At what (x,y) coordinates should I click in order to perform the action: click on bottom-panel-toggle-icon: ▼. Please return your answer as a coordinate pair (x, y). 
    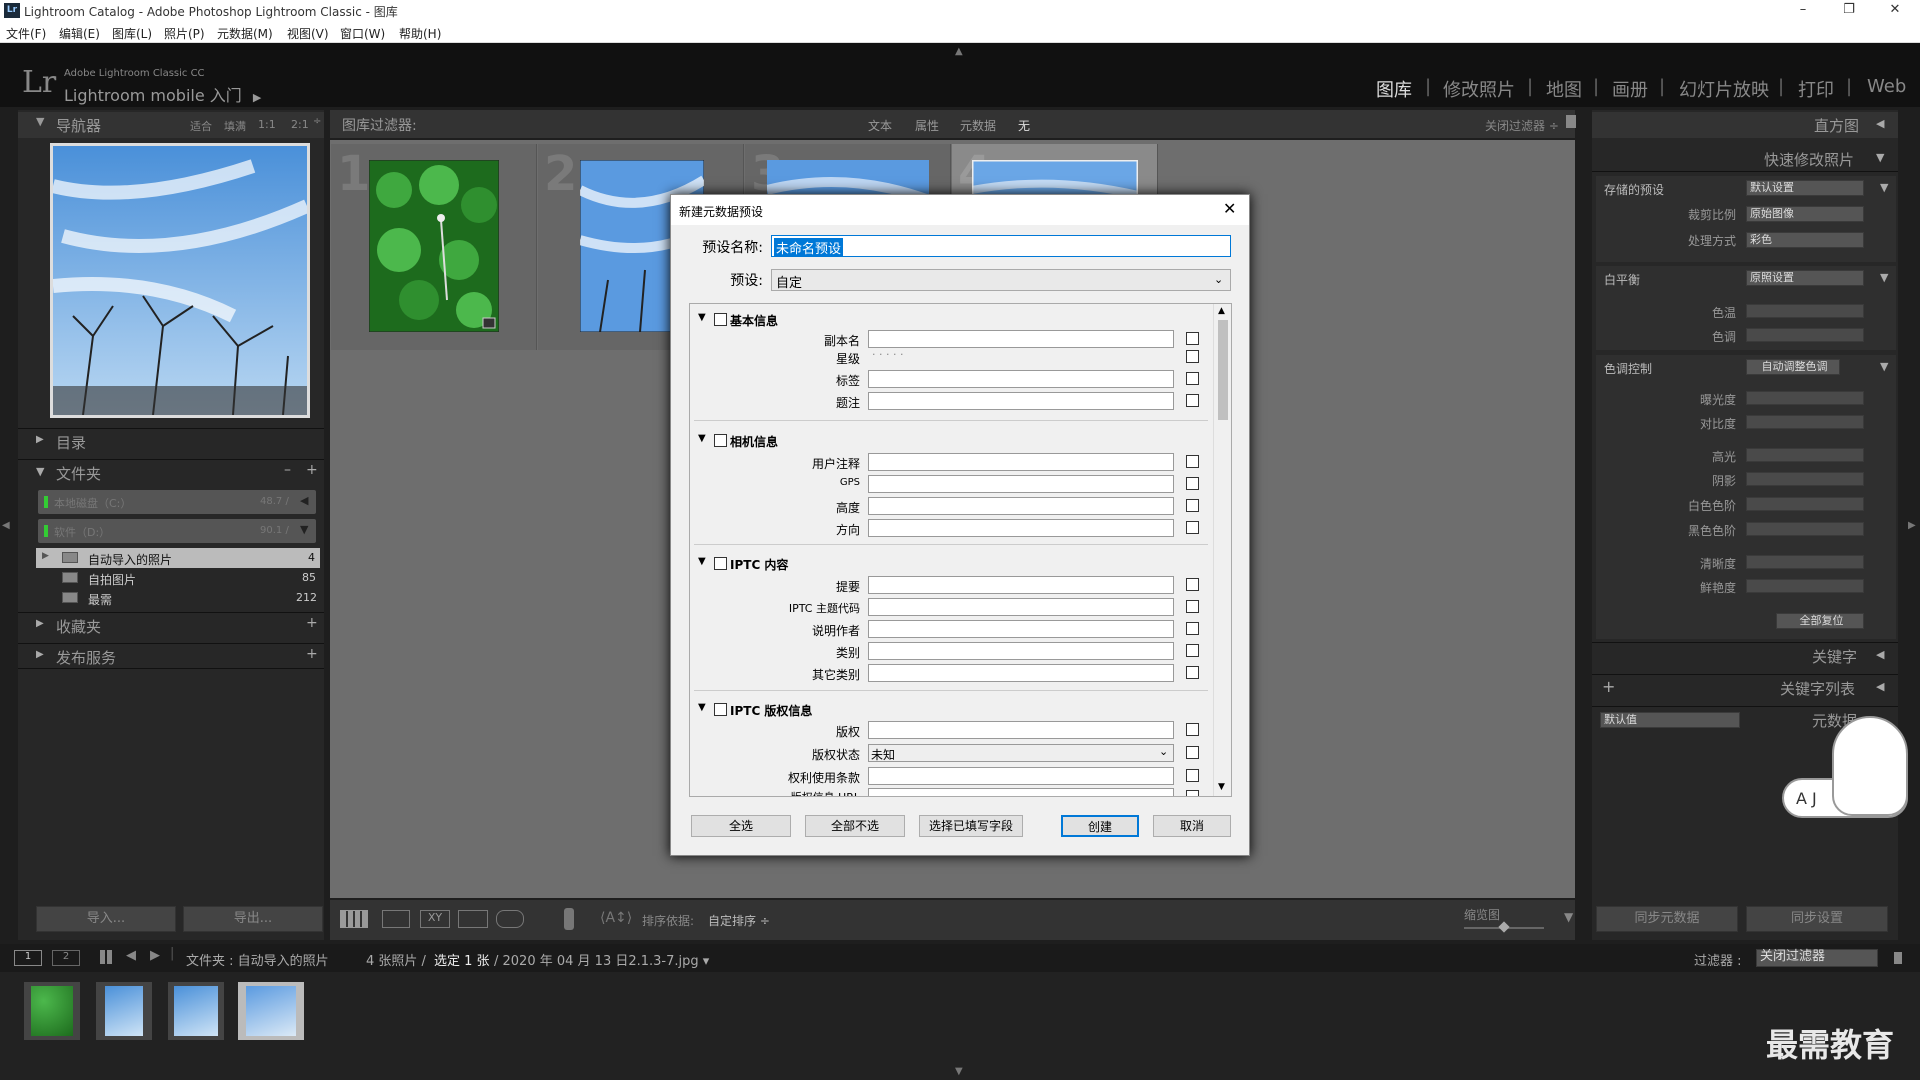
    Looking at the image, I should click on (959, 1071).